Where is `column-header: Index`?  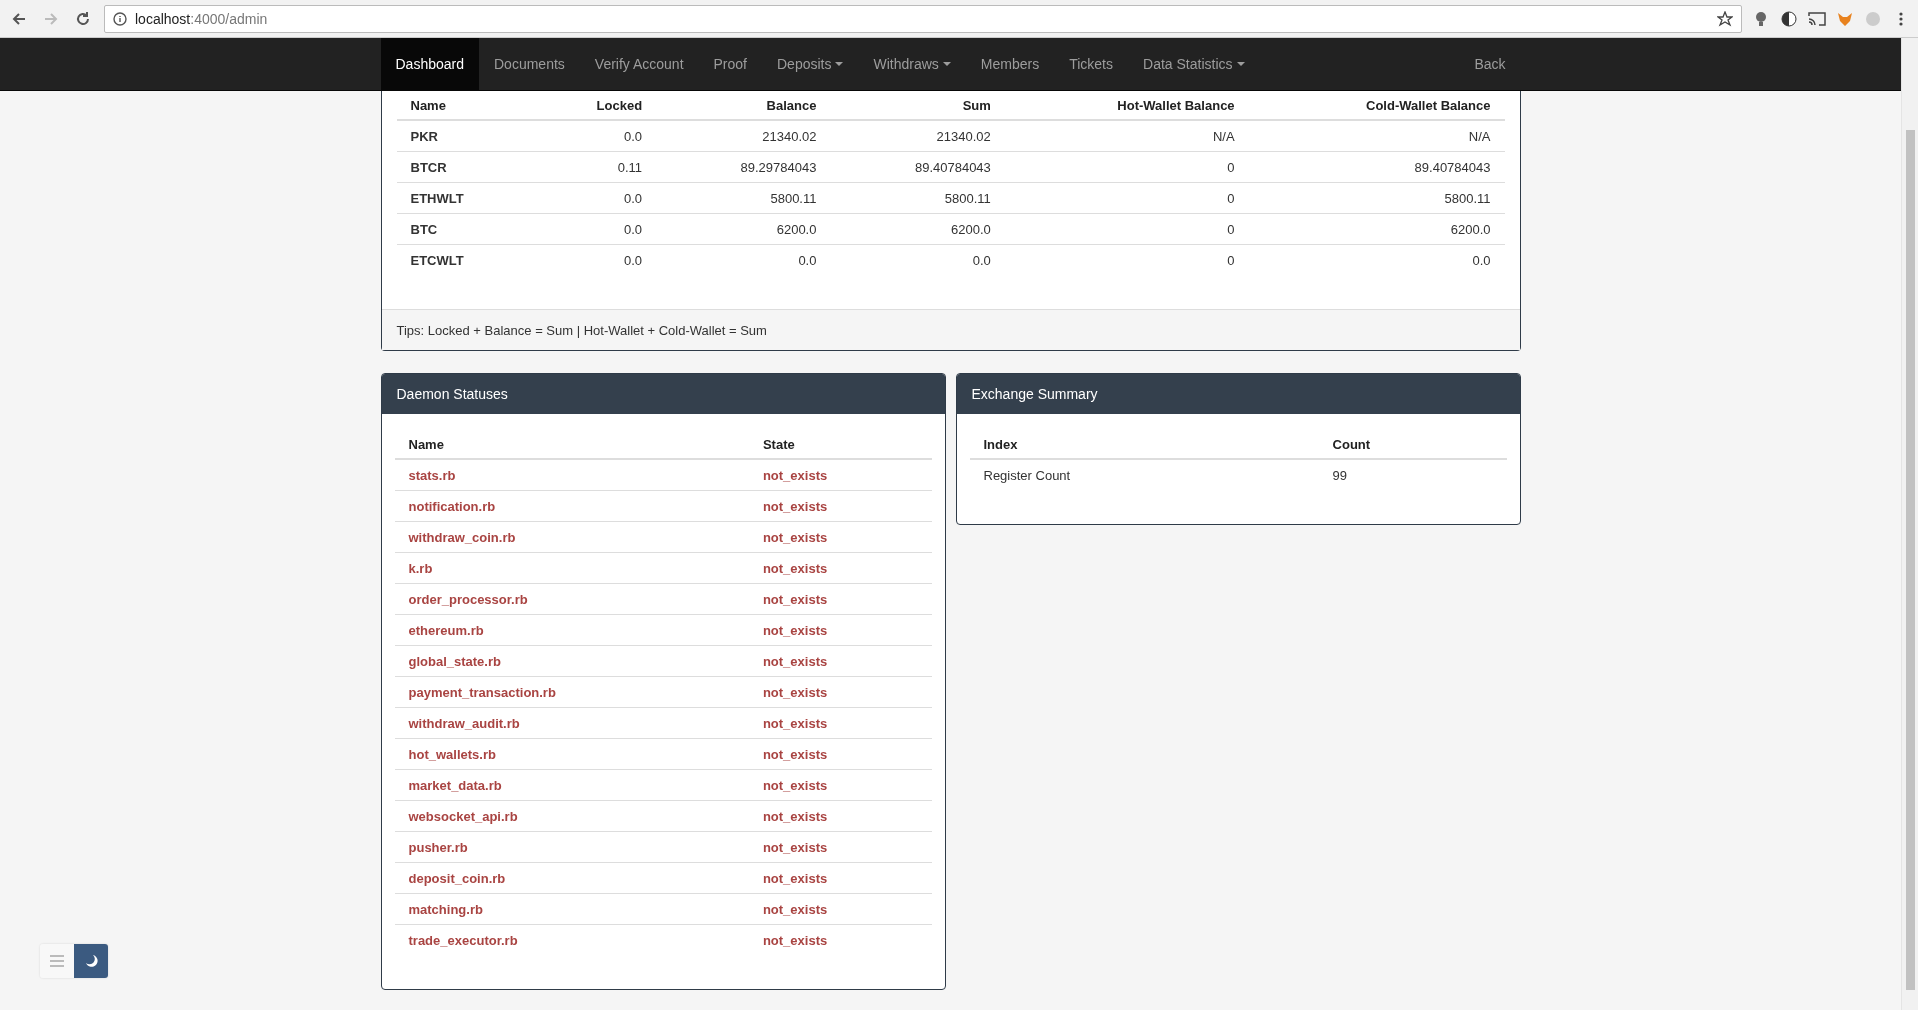
column-header: Index is located at coordinates (1144, 444).